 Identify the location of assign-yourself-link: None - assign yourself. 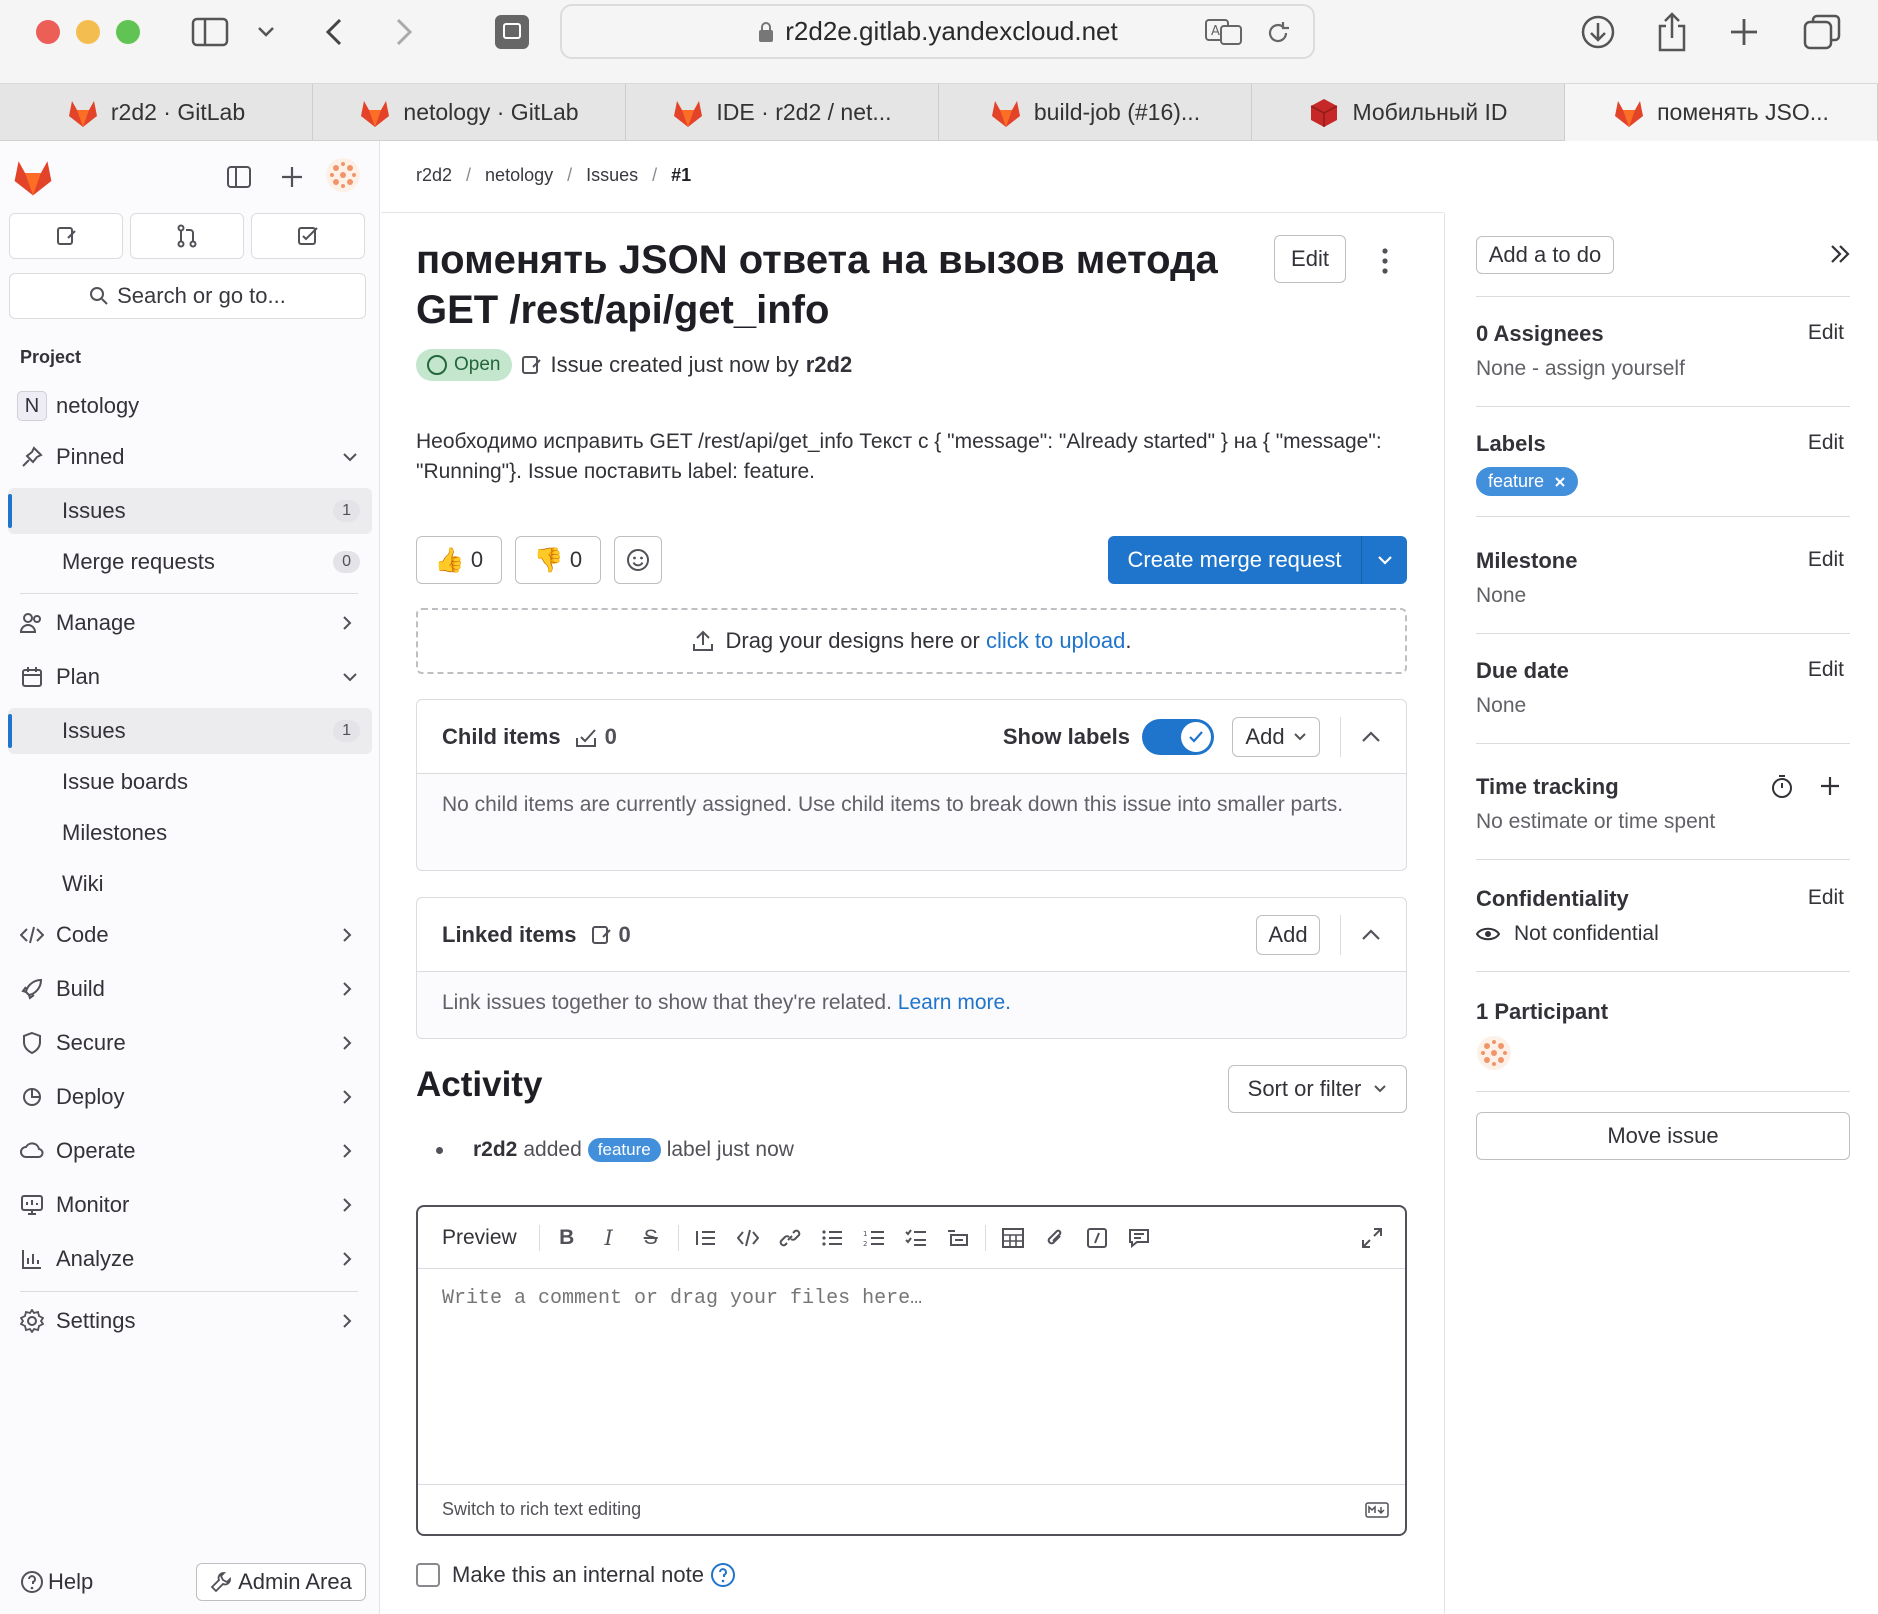
(1663, 369).